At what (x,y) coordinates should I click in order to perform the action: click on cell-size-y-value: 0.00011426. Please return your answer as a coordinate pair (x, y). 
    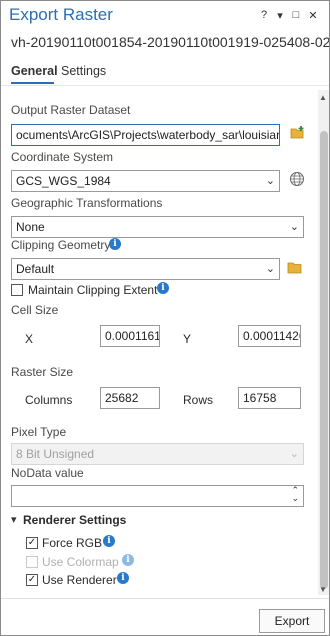
    Looking at the image, I should click on (272, 336).